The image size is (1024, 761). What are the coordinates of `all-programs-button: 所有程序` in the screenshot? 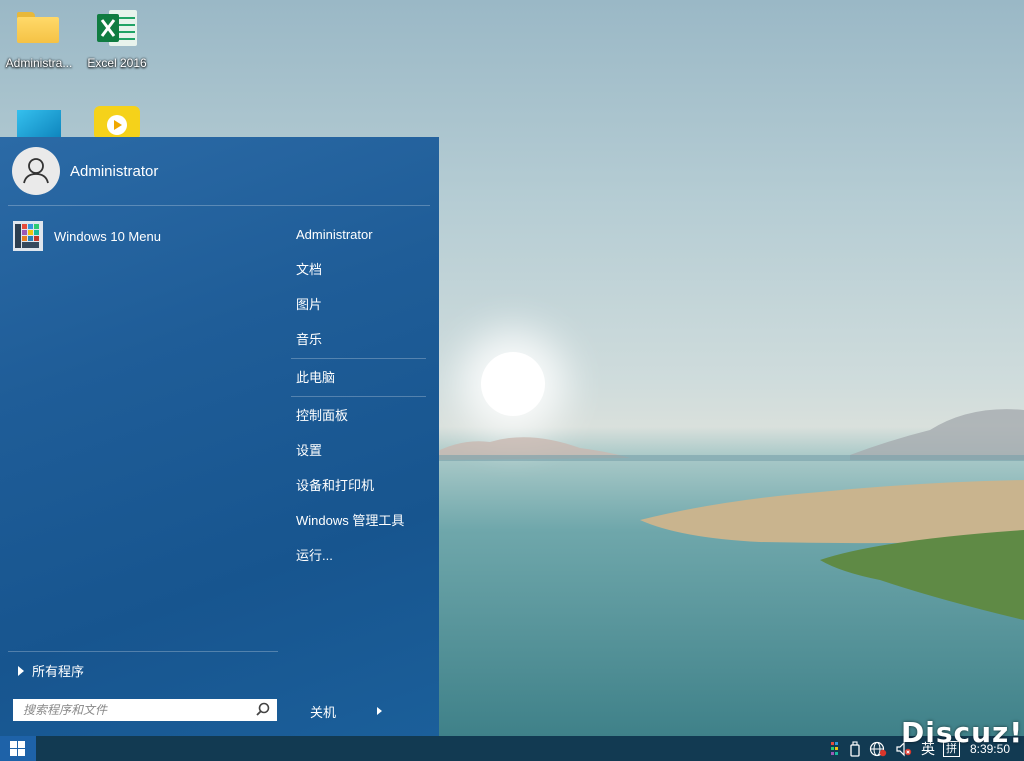 It's located at (51, 670).